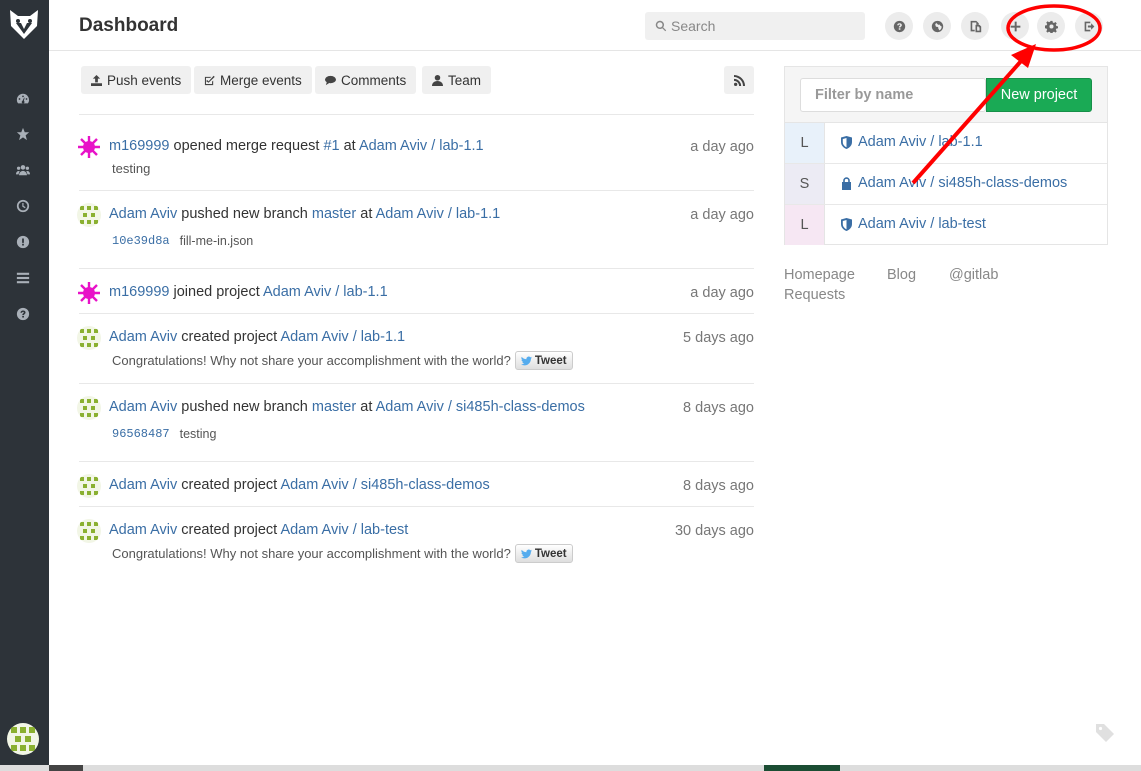  I want to click on plus-icon, so click(1015, 26).